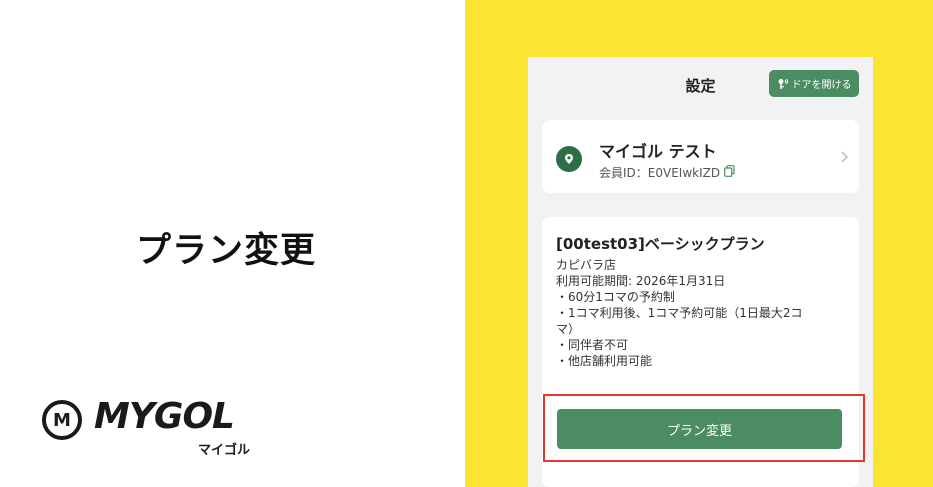 The height and width of the screenshot is (487, 933). I want to click on key-icon, so click(783, 84).